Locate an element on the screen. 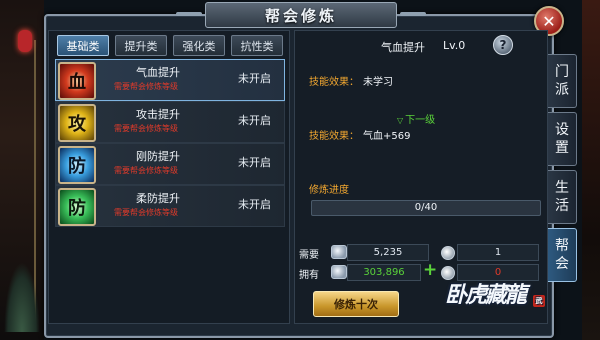 This screenshot has width=600, height=340. window-title: 帮会修炼 is located at coordinates (300, 15).